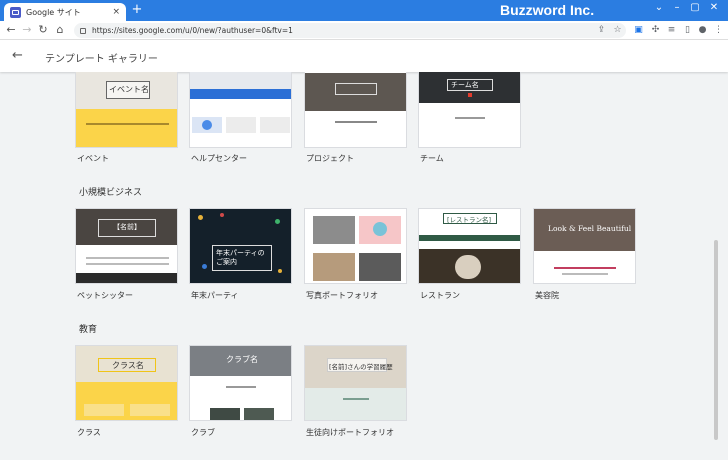 The height and width of the screenshot is (460, 728). What do you see at coordinates (111, 193) in the screenshot?
I see `section-title-small-business: 小規模ビジネス` at bounding box center [111, 193].